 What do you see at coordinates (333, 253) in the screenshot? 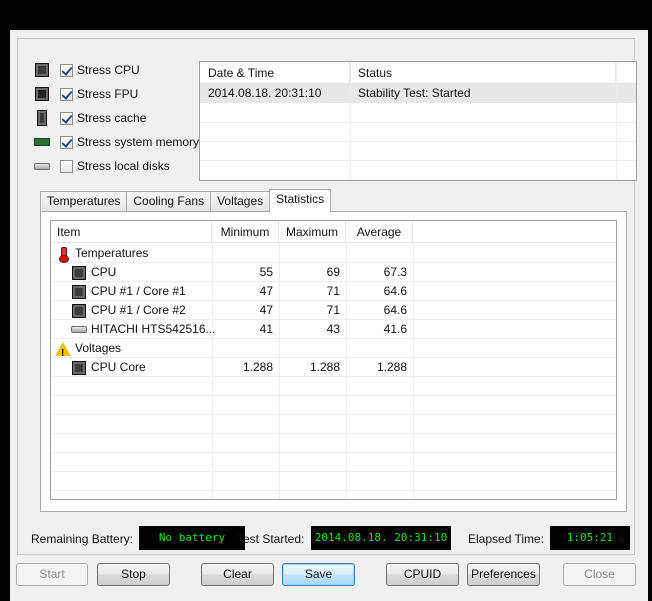
I see `table-row-group-temperatures: Temperatures` at bounding box center [333, 253].